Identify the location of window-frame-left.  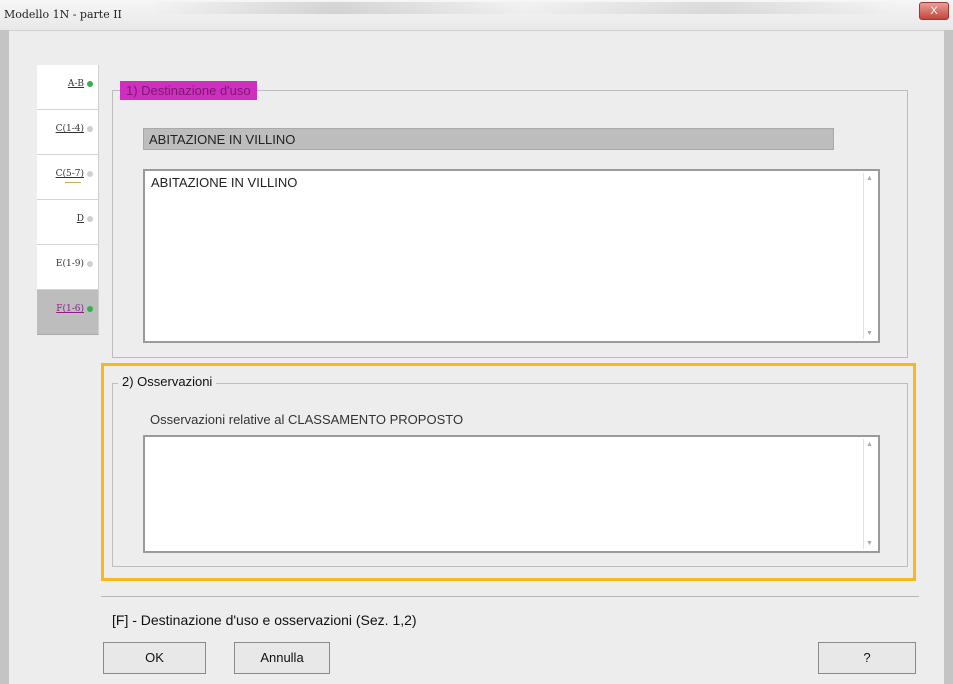
(4, 357).